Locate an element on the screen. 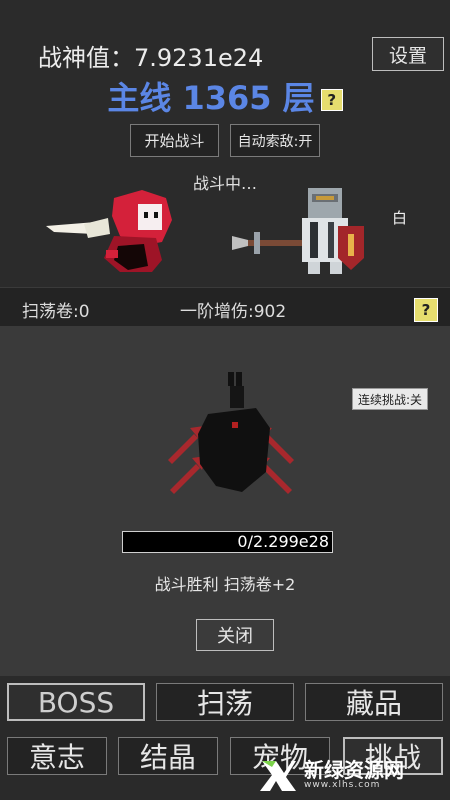 The width and height of the screenshot is (450, 800). close-button: 关闭 is located at coordinates (235, 635).